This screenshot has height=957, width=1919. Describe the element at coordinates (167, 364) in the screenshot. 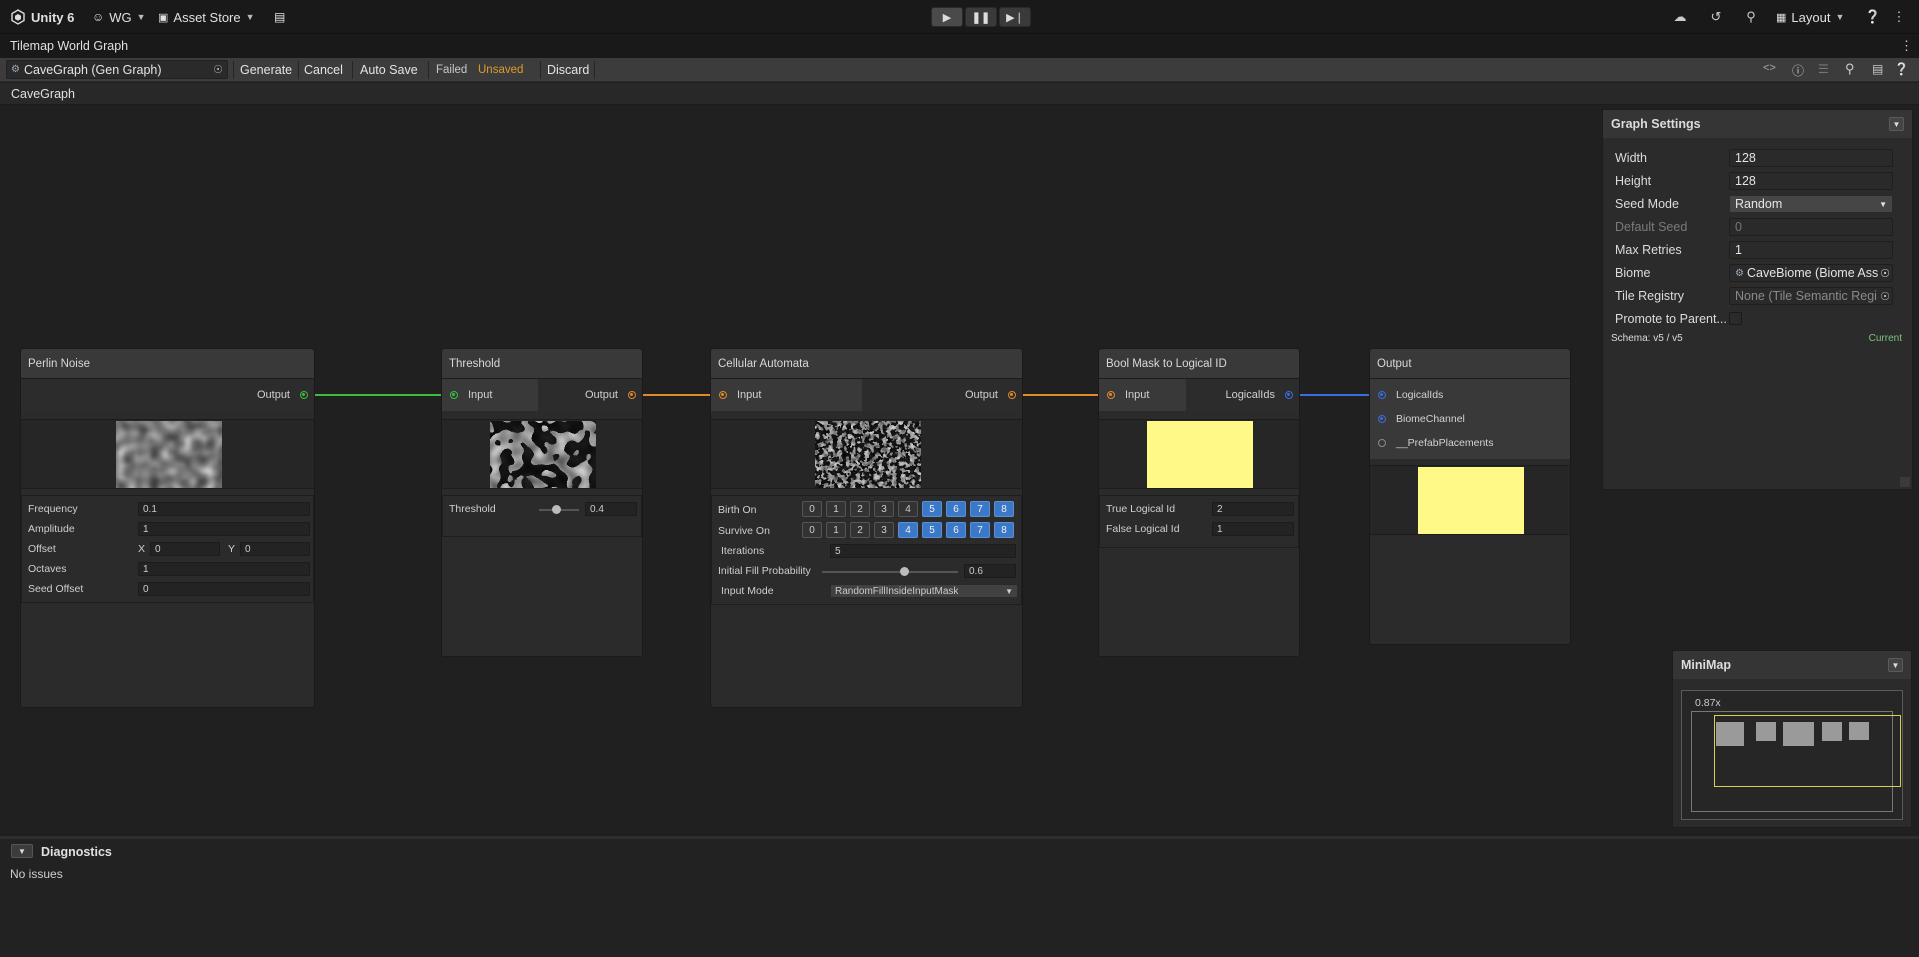

I see `node-title: Perlin Noise` at that location.